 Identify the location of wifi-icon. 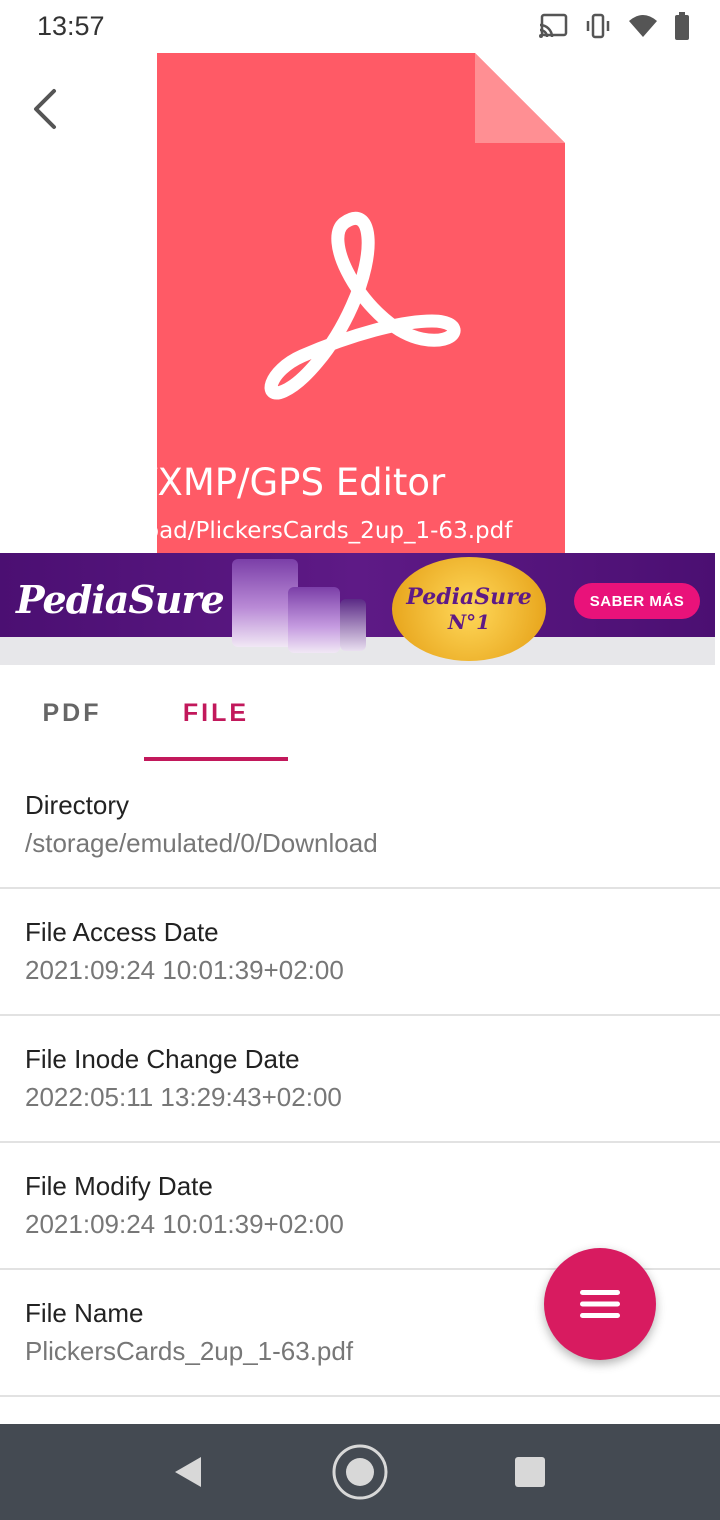
(643, 26).